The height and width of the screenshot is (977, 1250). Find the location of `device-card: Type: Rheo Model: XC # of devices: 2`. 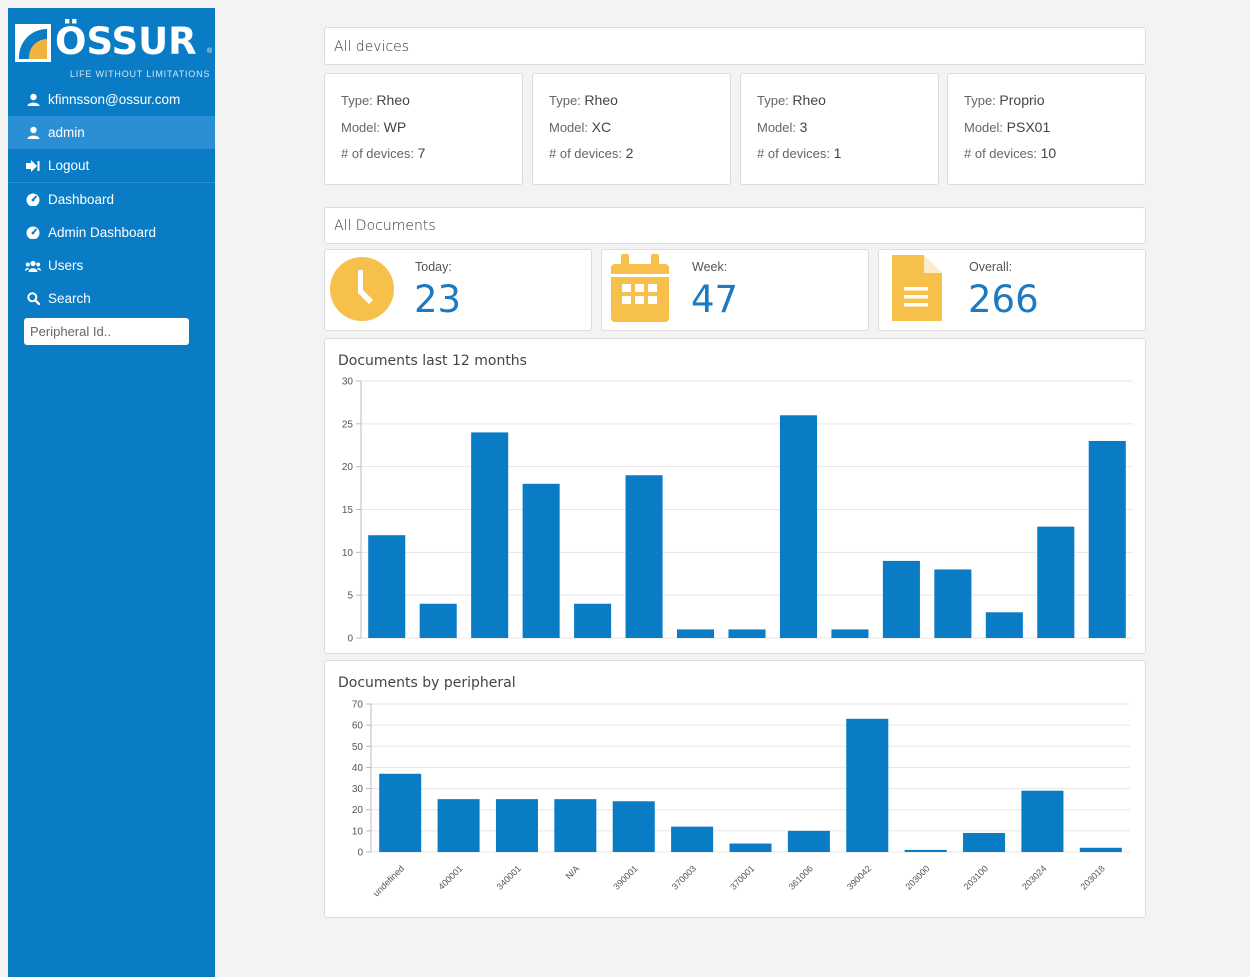

device-card: Type: Rheo Model: XC # of devices: 2 is located at coordinates (631, 129).